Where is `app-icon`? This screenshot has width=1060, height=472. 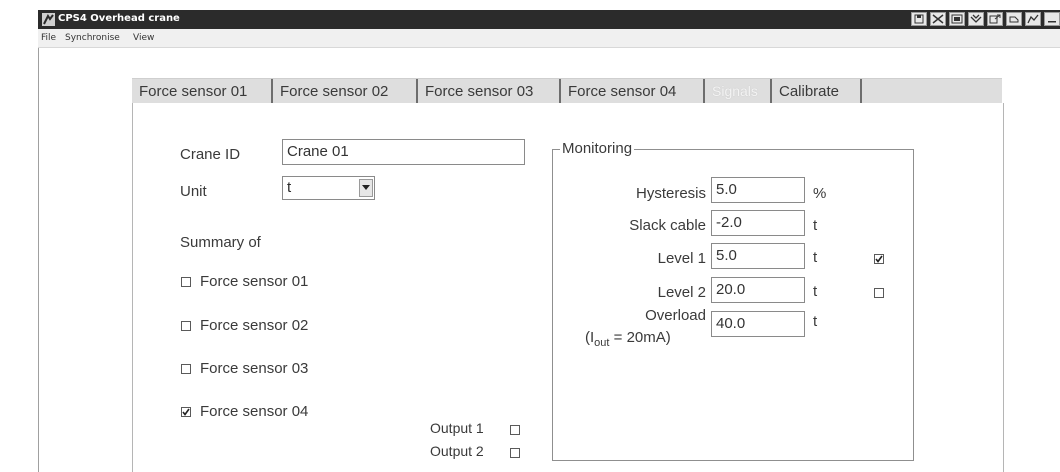 app-icon is located at coordinates (48, 19).